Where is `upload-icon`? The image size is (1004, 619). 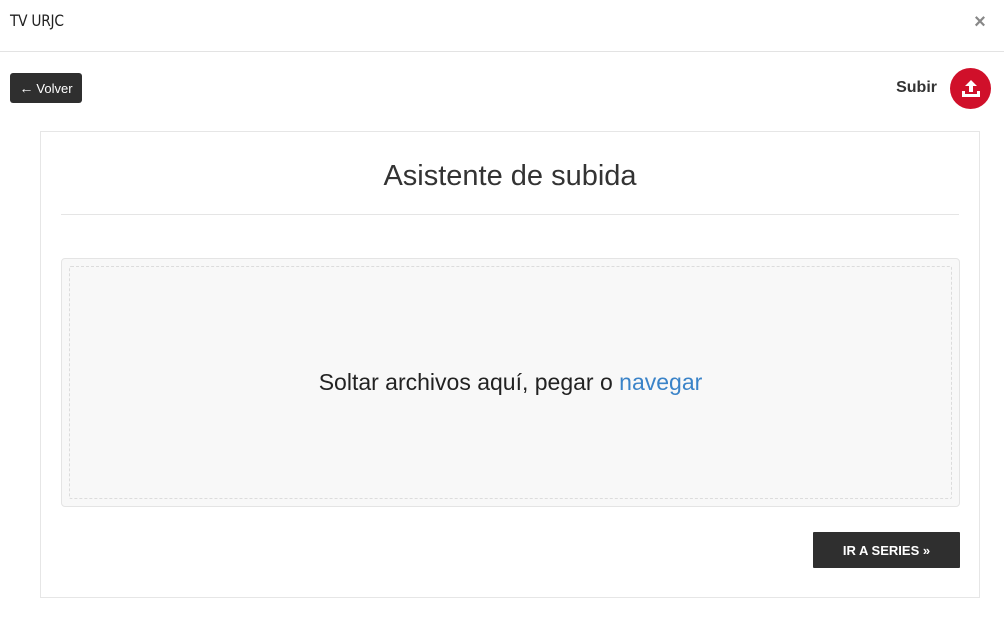 upload-icon is located at coordinates (970, 88).